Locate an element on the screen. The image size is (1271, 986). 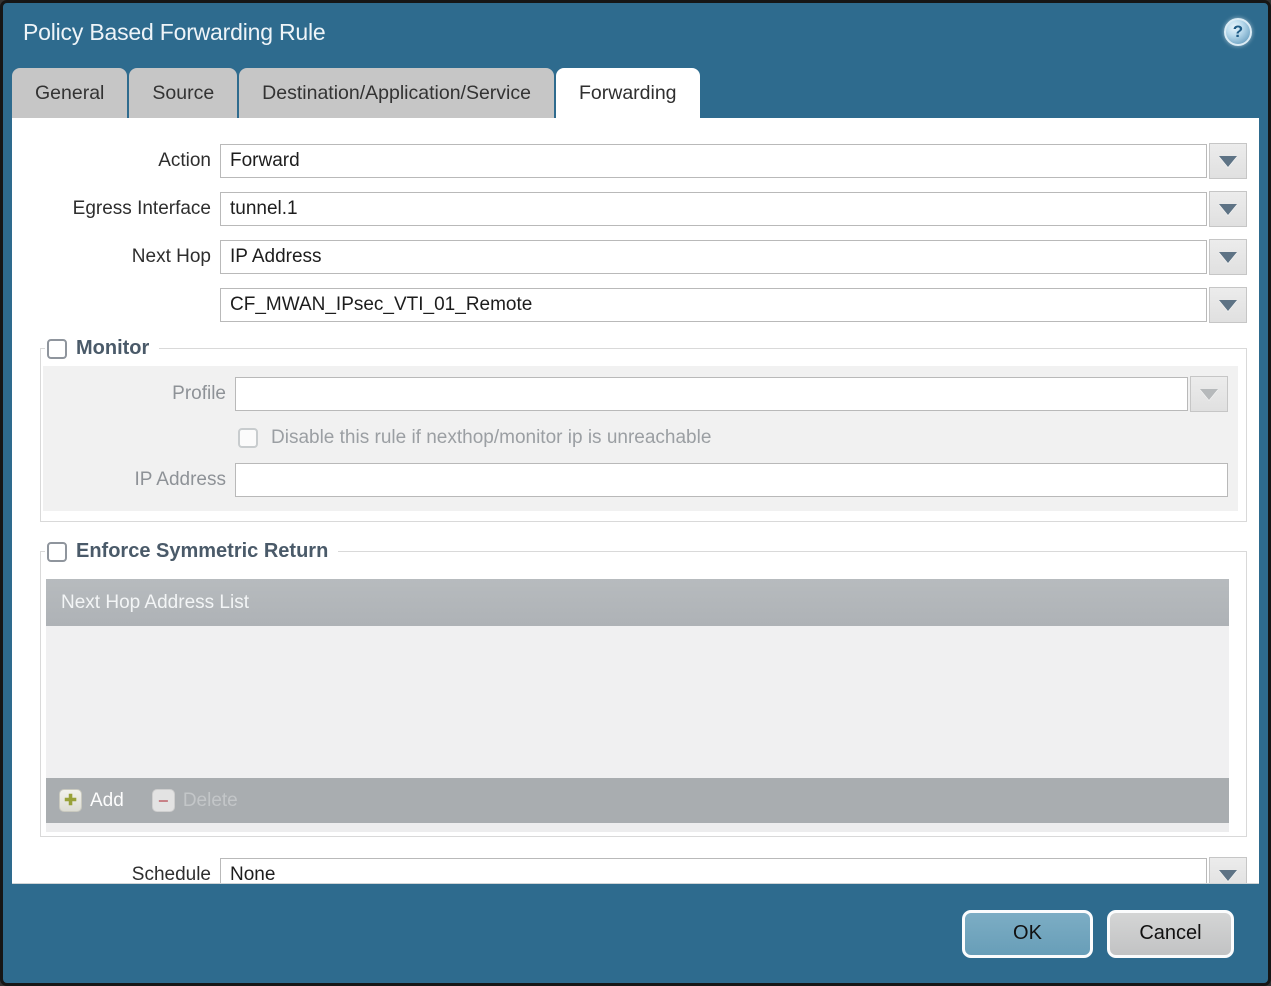
next-hop-combo is located at coordinates (733, 257).